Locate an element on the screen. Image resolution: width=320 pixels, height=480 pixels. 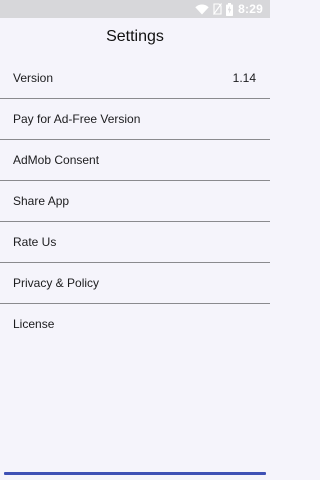
settings-item-privacy-policy: Privacy & Policy is located at coordinates (135, 283).